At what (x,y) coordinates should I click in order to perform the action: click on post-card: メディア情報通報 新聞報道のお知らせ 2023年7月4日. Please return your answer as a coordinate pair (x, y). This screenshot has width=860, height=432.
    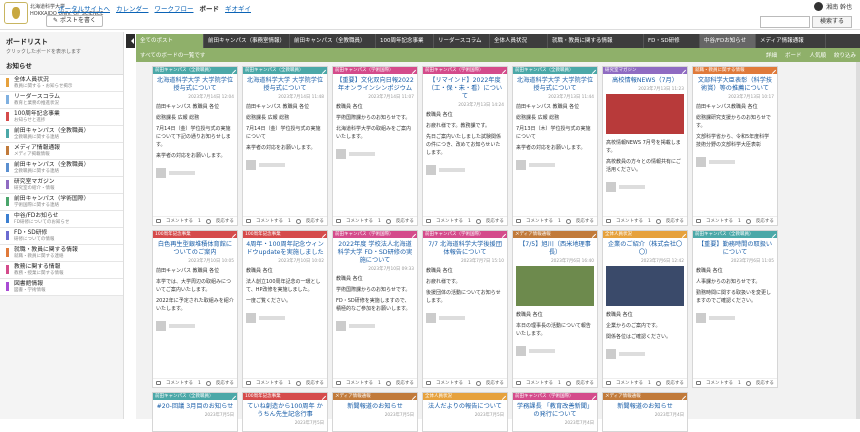
    Looking at the image, I should click on (645, 412).